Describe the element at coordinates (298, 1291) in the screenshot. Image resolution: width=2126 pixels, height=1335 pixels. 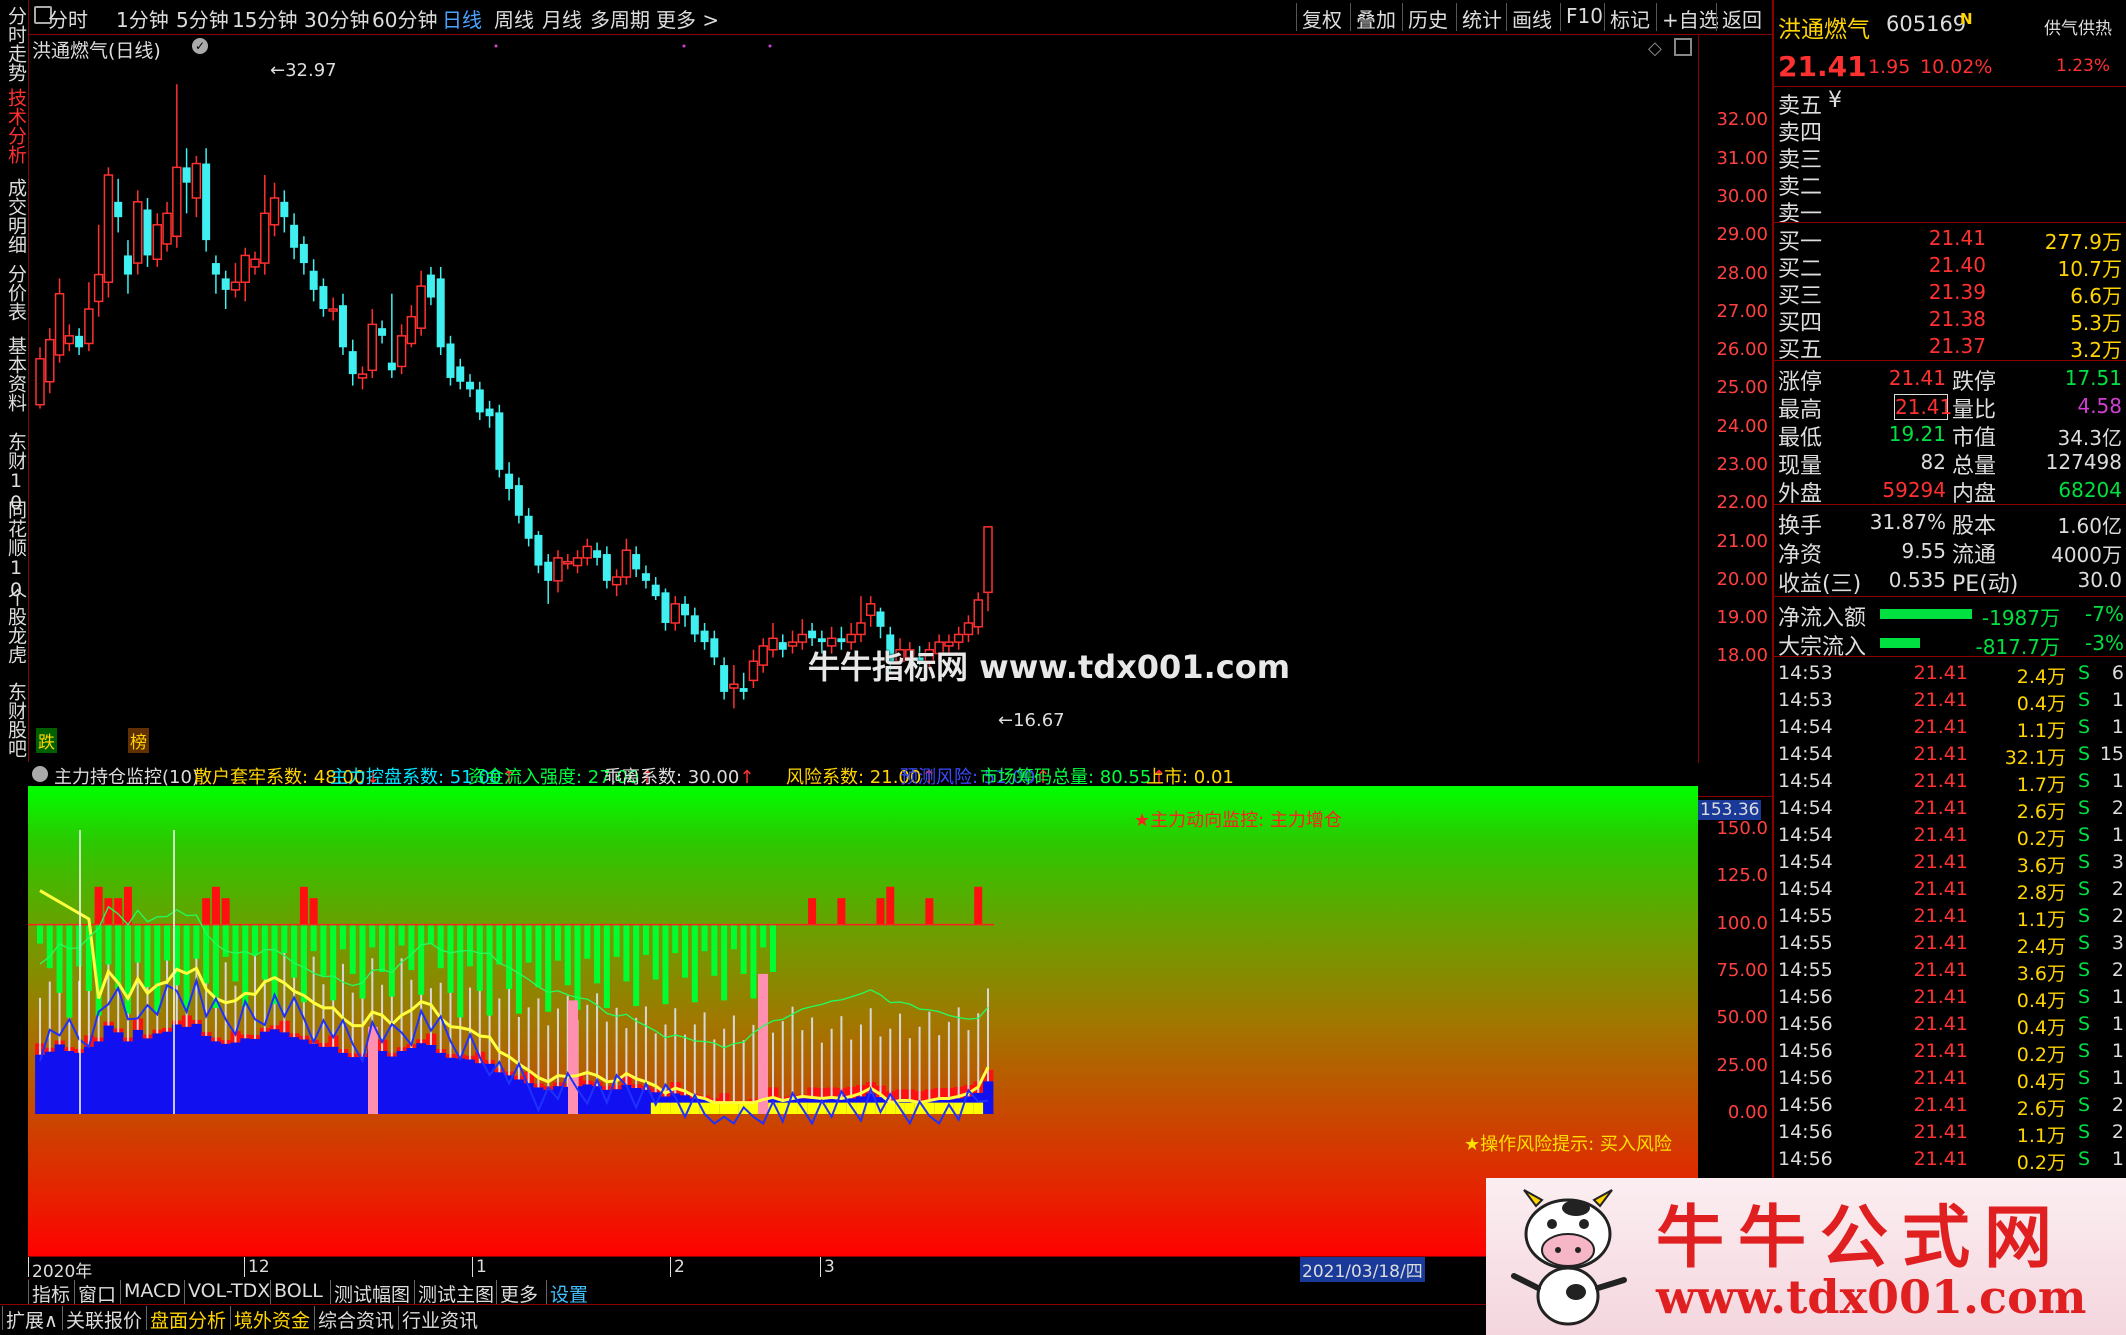
I see `indicator-tab-4: BOLL` at that location.